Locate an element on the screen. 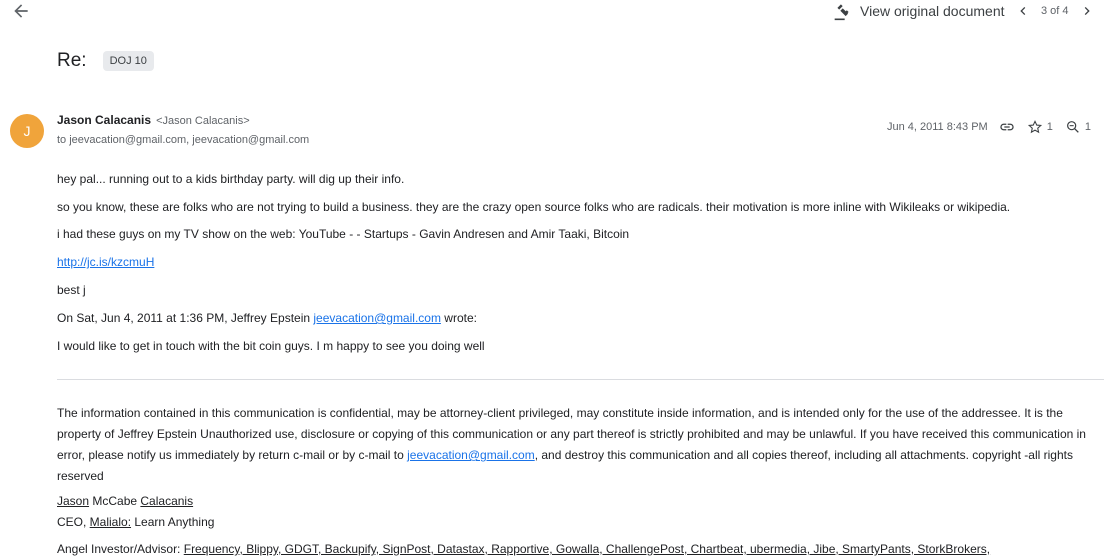 The image size is (1109, 557). signature-last: Calacanis is located at coordinates (167, 501).